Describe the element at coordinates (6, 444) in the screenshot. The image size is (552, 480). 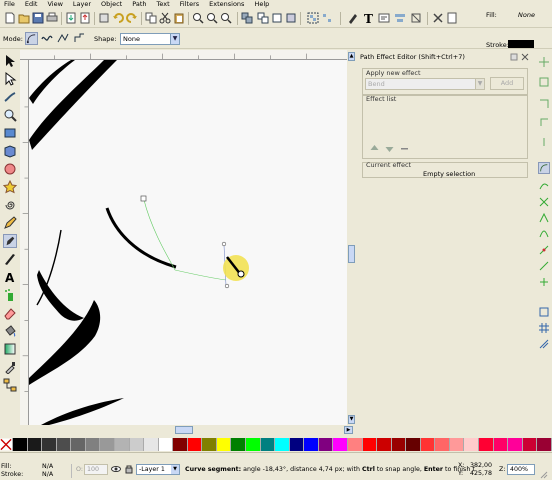
I see `no-paint-icon` at that location.